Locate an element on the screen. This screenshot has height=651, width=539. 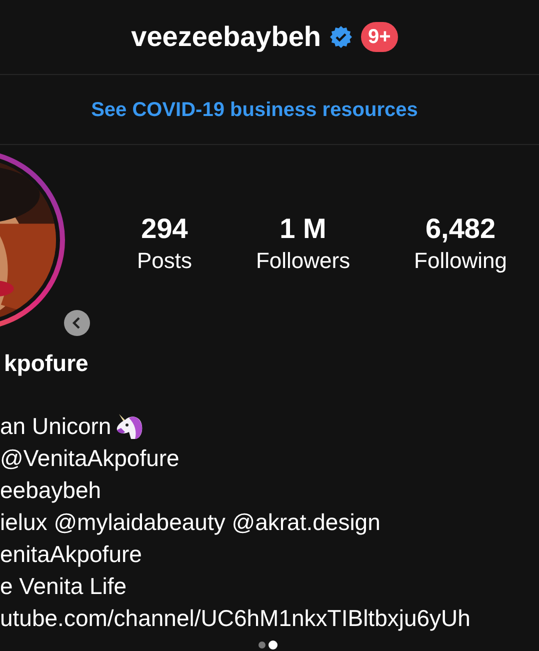
notification-badge: 9+ is located at coordinates (379, 37).